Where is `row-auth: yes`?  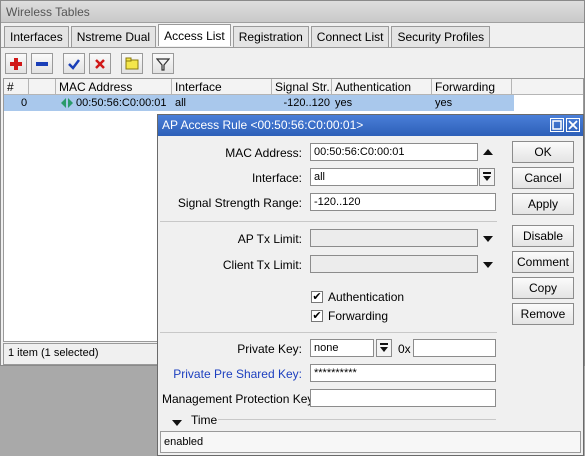
row-auth: yes is located at coordinates (344, 103).